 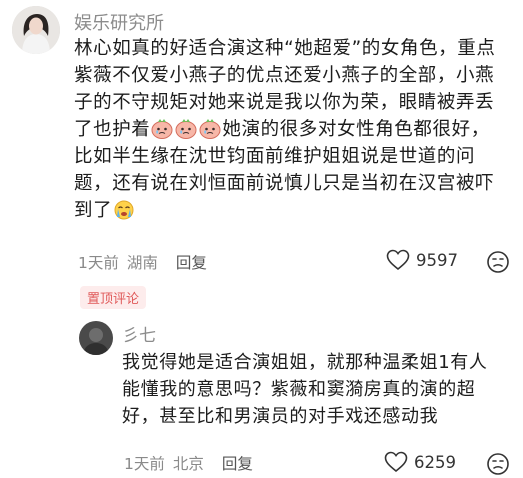 What do you see at coordinates (437, 260) in the screenshot?
I see `like-count: 9597` at bounding box center [437, 260].